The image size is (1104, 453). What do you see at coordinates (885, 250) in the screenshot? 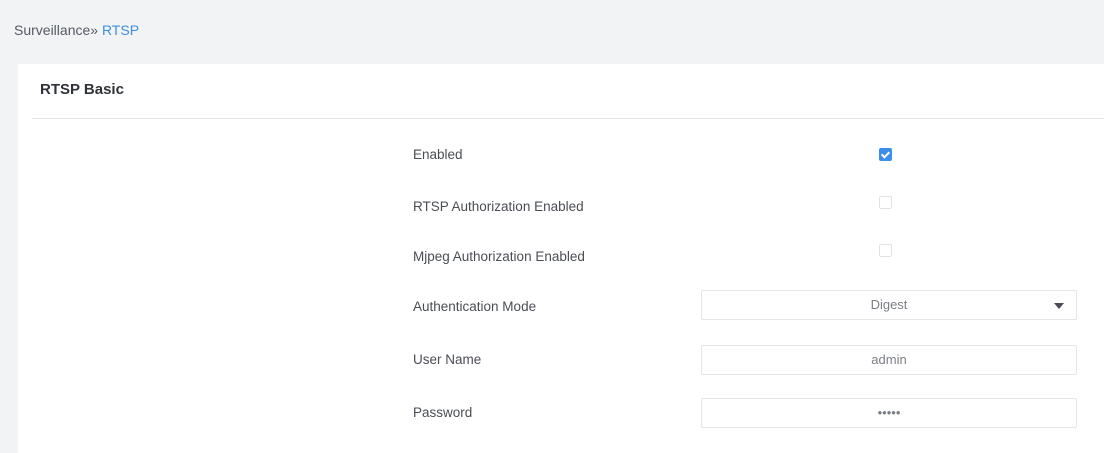
I see `mjpeg-authorization-checkbox` at bounding box center [885, 250].